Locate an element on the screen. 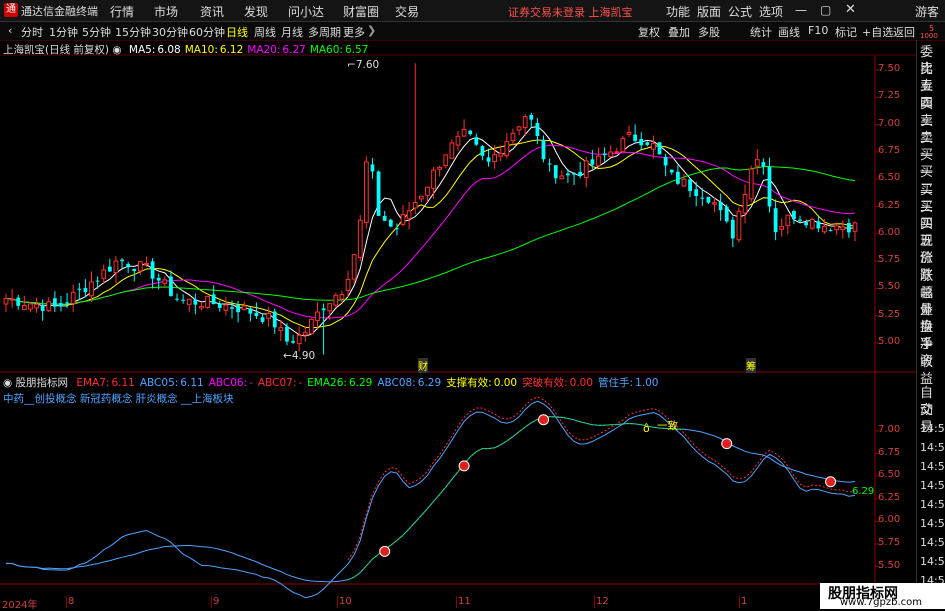 This screenshot has height=611, width=945. menu-hangqing: 行情 is located at coordinates (122, 11).